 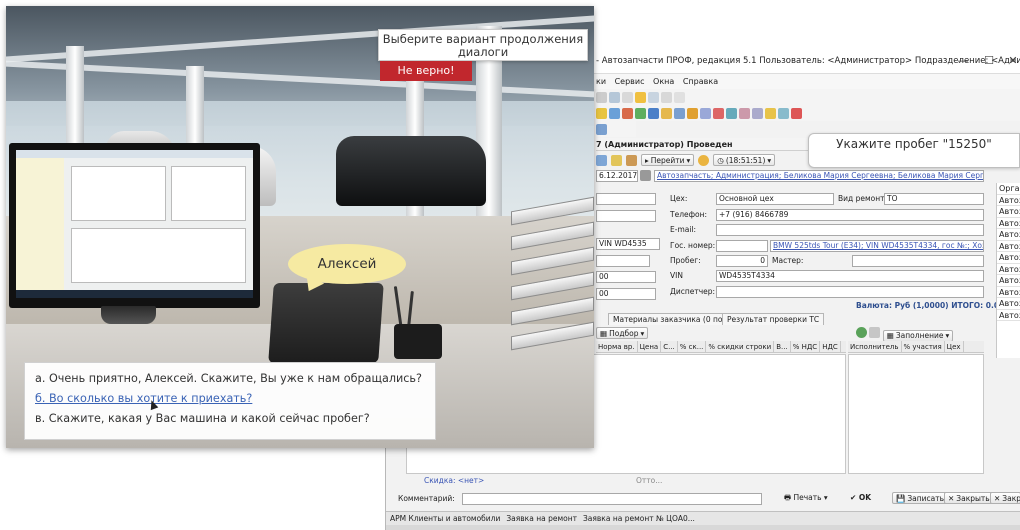 What do you see at coordinates (601, 97) in the screenshot?
I see `undo-icon` at bounding box center [601, 97].